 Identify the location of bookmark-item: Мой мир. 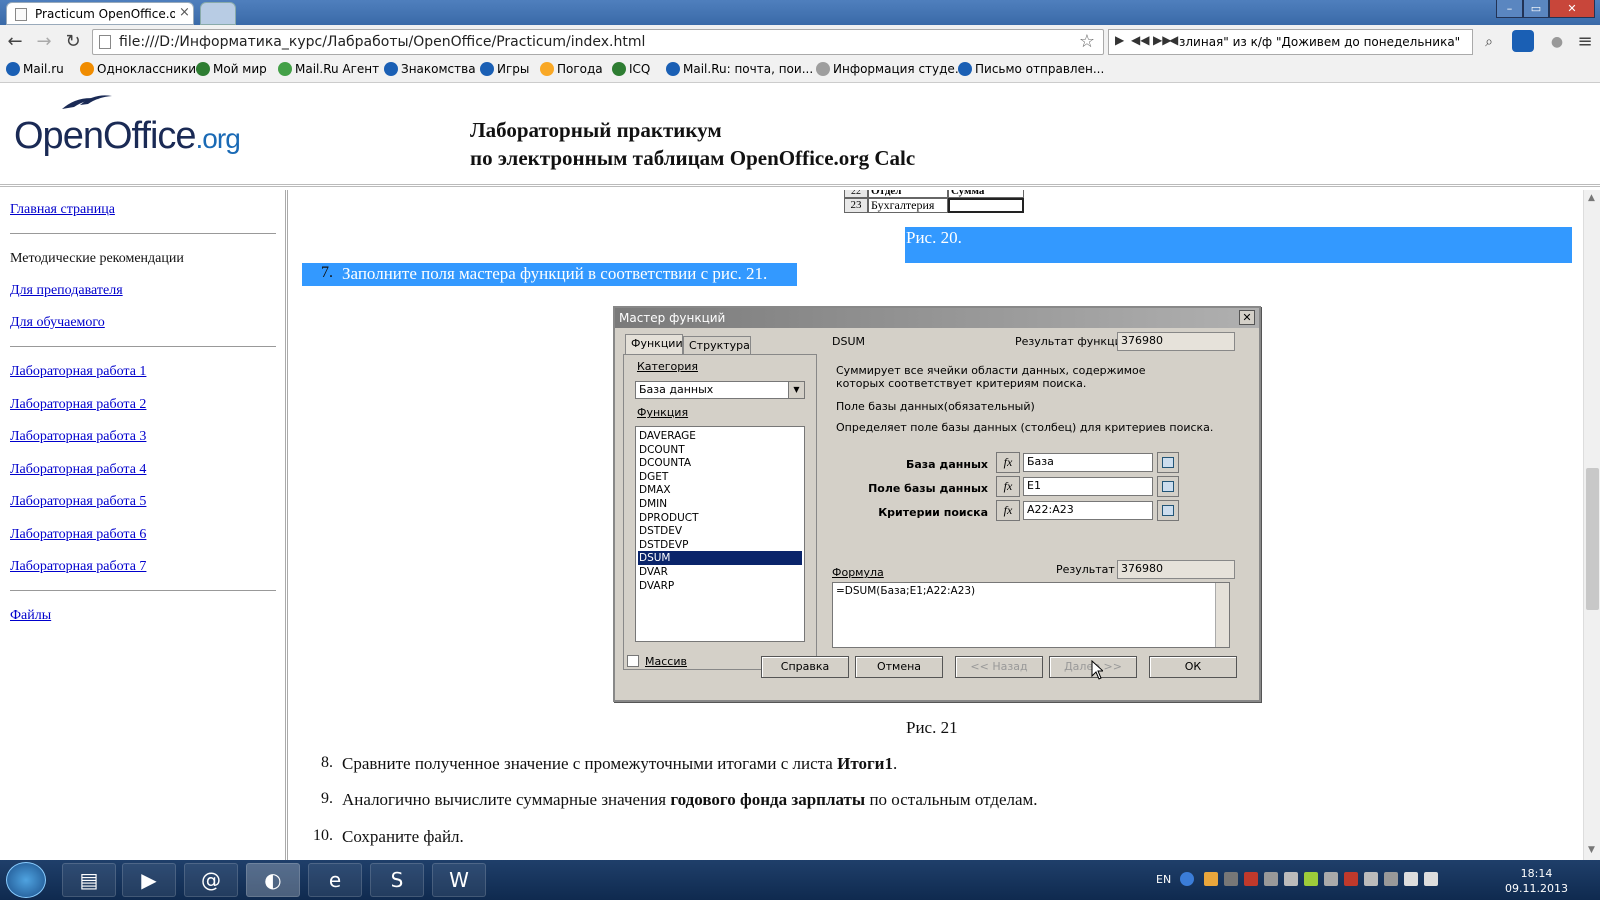
(231, 69).